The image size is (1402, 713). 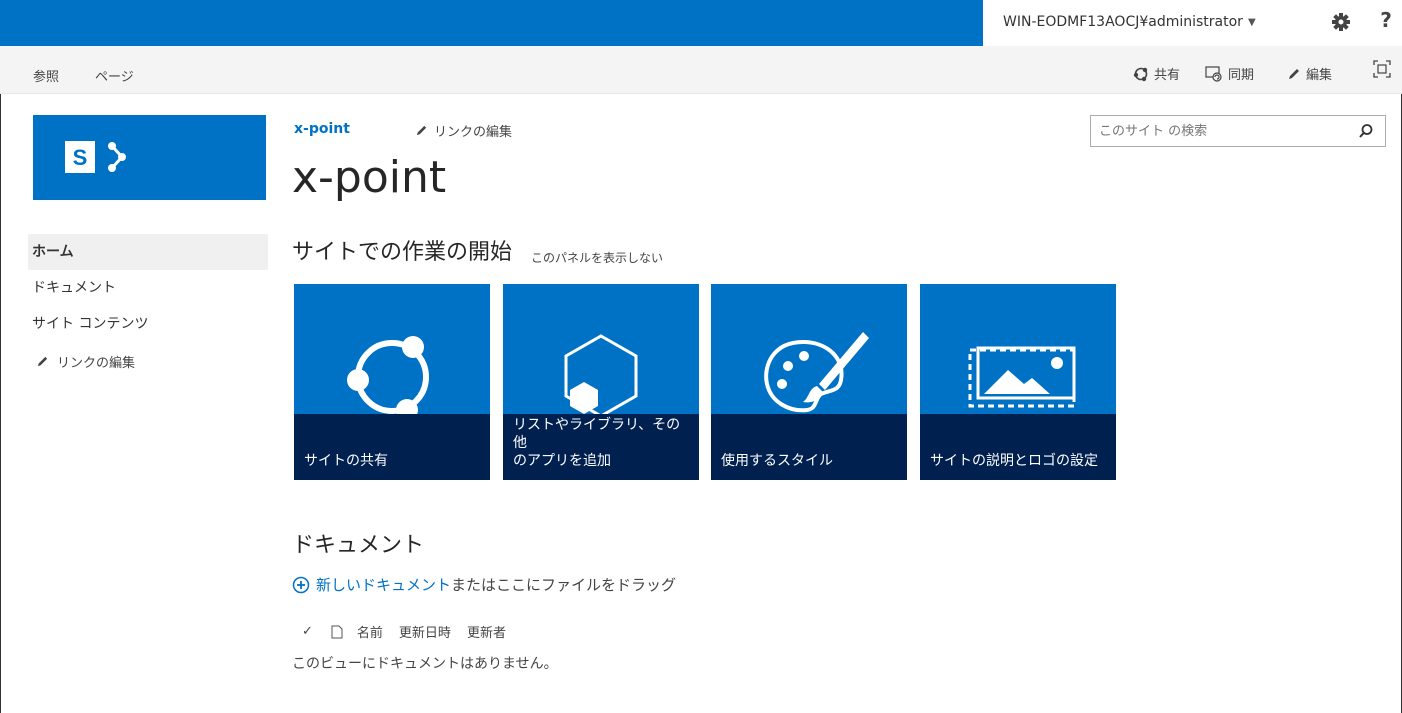 I want to click on tile-label: サイトの共有, so click(x=392, y=447).